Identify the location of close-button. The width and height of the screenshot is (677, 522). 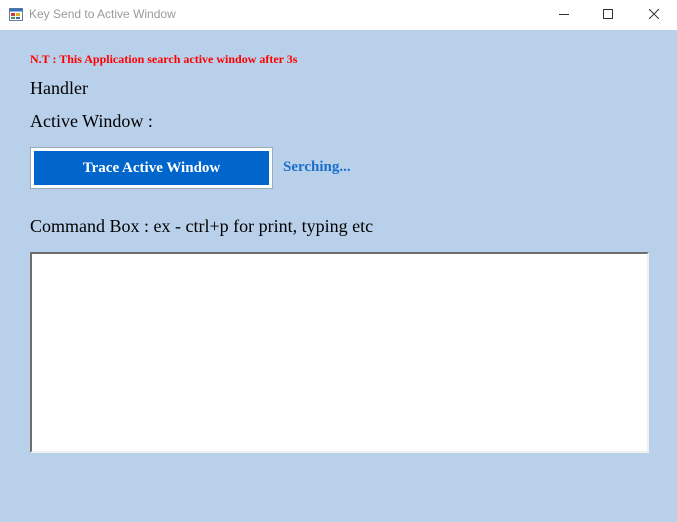
(654, 15).